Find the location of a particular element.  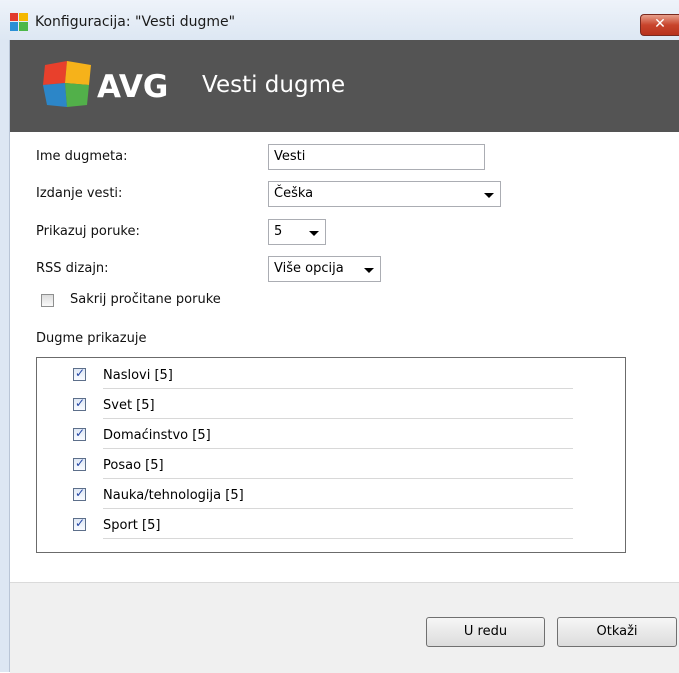

window-titlebar: Konfiguracija: "Vesti dugme" ✕ is located at coordinates (339, 20).